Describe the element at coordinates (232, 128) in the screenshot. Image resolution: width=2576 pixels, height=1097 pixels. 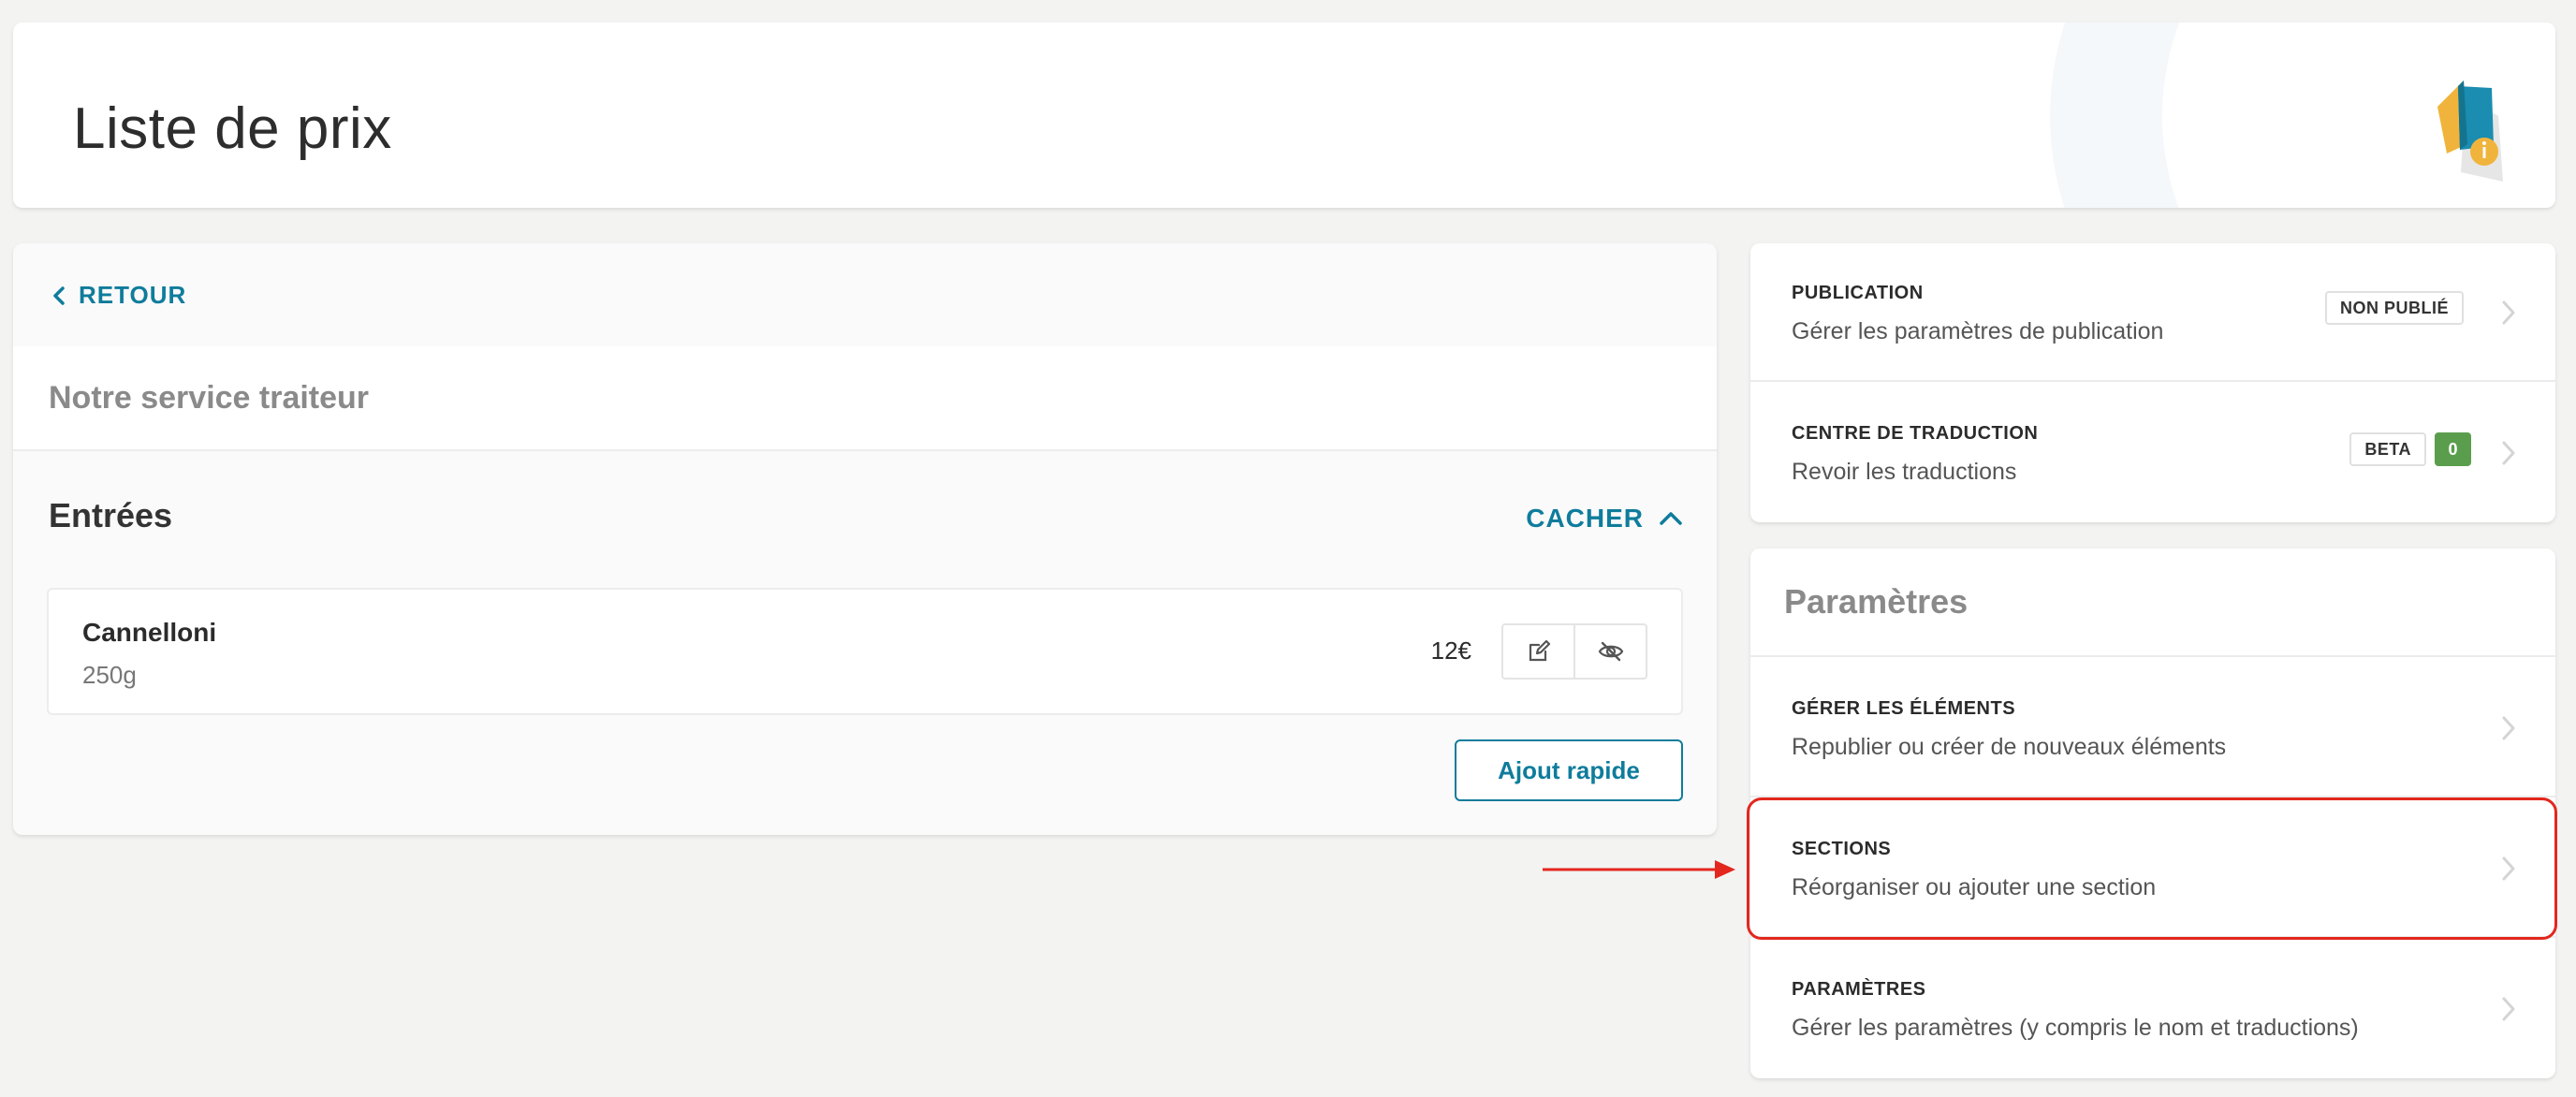
I see `page-title: Liste de prix` at that location.